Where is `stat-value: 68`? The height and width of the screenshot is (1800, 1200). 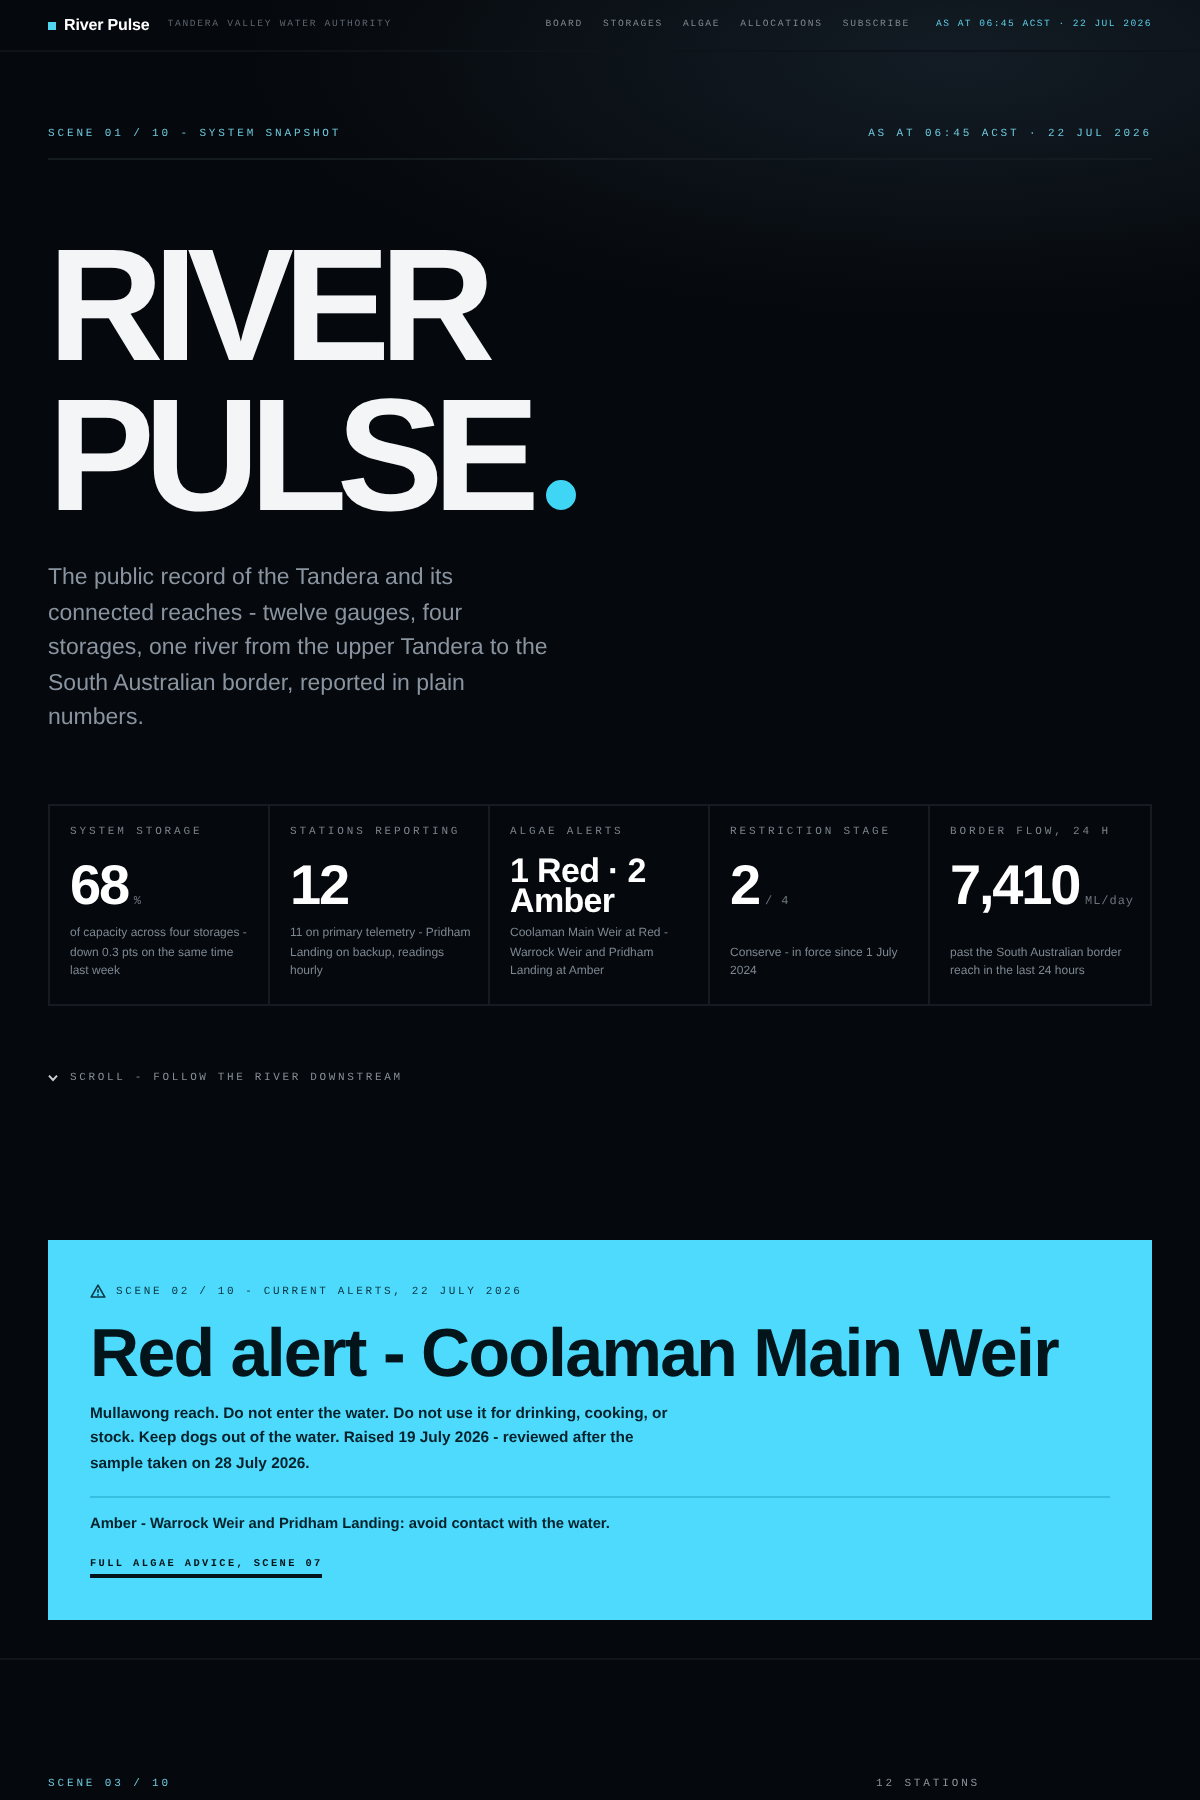
stat-value: 68 is located at coordinates (100, 885).